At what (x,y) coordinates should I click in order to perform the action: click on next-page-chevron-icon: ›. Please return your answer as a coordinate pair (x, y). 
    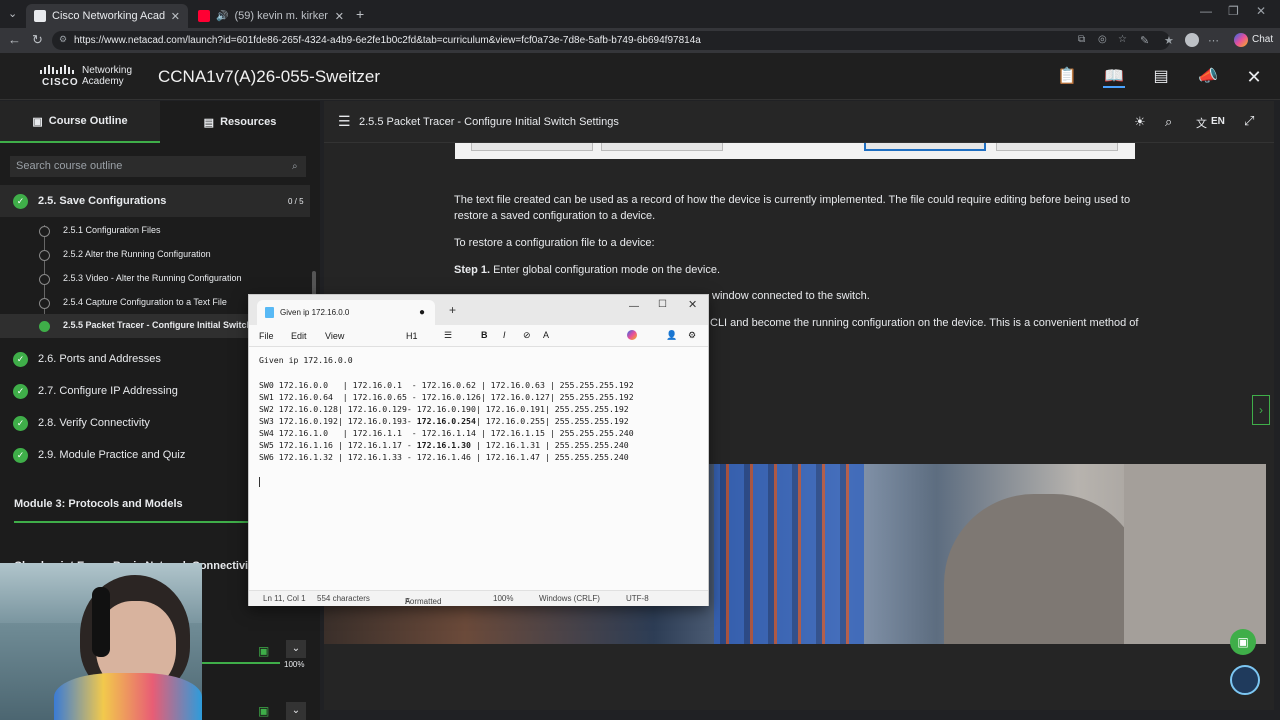
    Looking at the image, I should click on (1261, 410).